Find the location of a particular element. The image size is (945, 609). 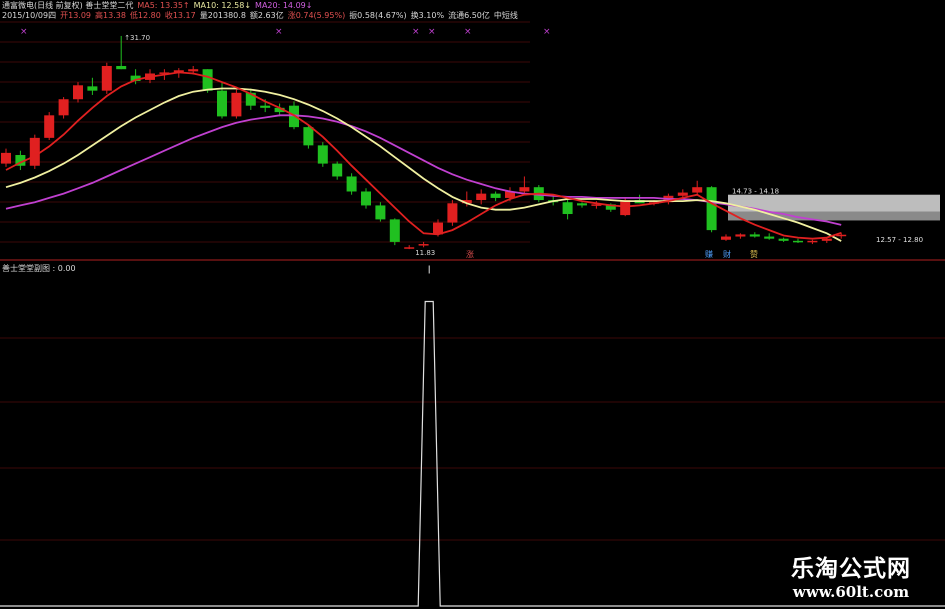

sub-chart-title: 善士堂堂副图 : 0.00 is located at coordinates (39, 268).